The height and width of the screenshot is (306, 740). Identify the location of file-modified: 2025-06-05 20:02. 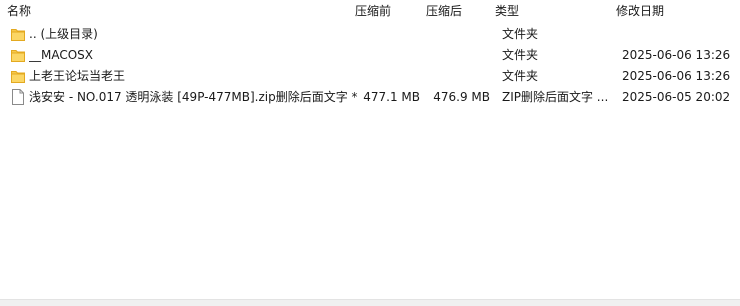
(676, 97).